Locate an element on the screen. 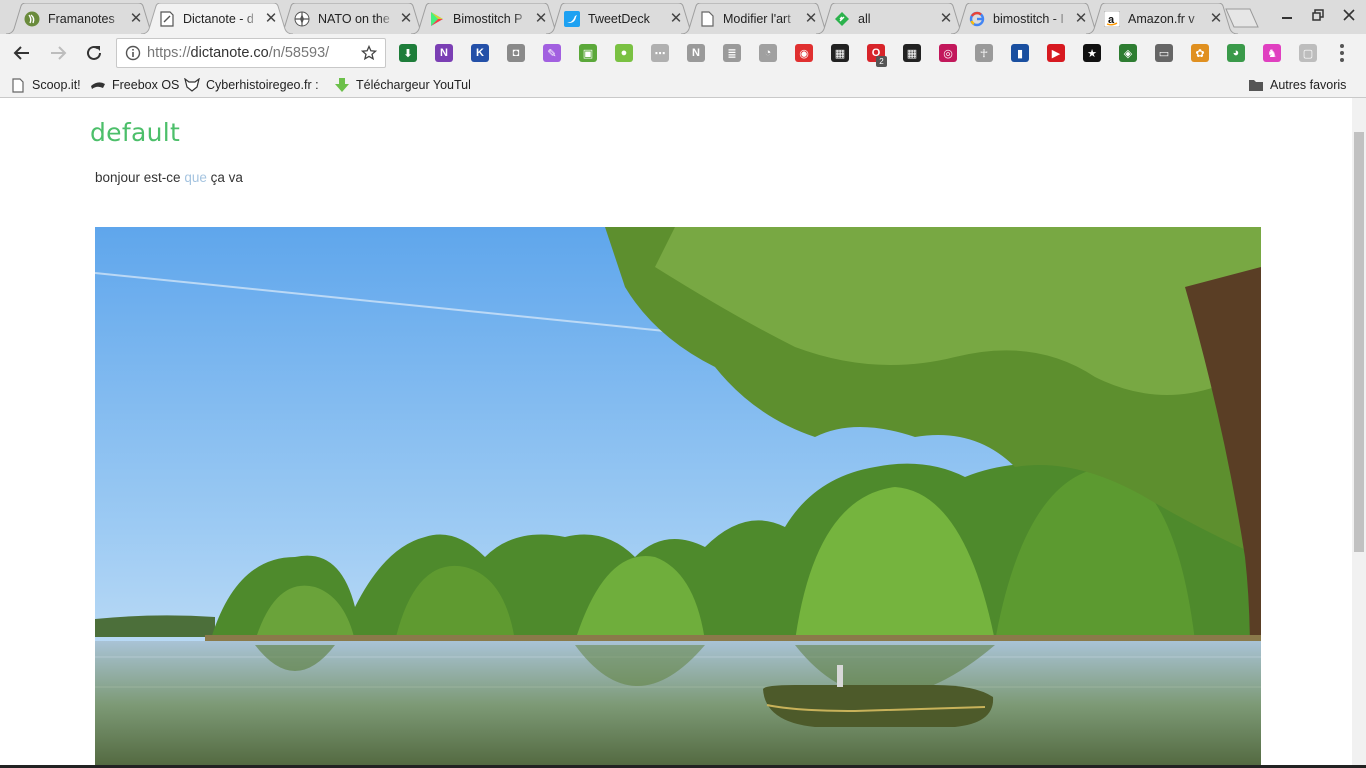 The height and width of the screenshot is (768, 1366). tab-title: all is located at coordinates (864, 18).